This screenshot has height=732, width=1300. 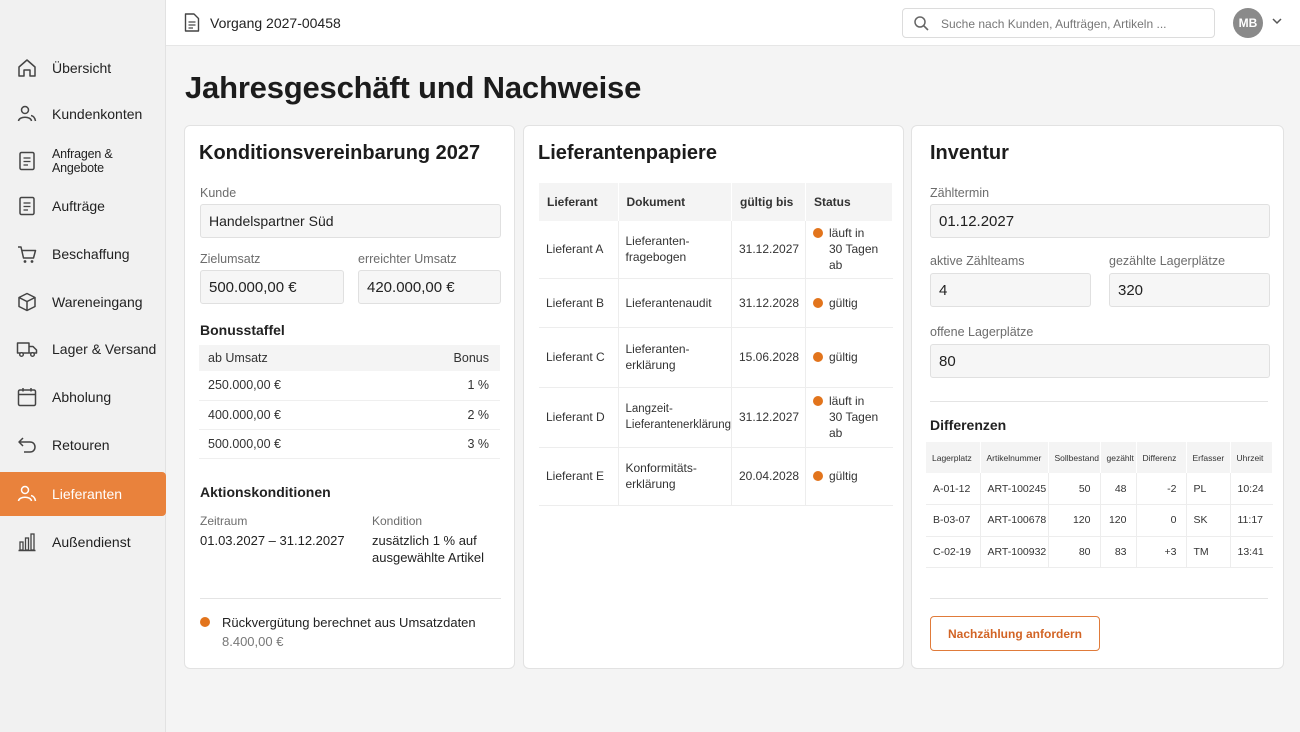 What do you see at coordinates (83, 302) in the screenshot?
I see `sidebar-item-wareneingang: Wareneingang` at bounding box center [83, 302].